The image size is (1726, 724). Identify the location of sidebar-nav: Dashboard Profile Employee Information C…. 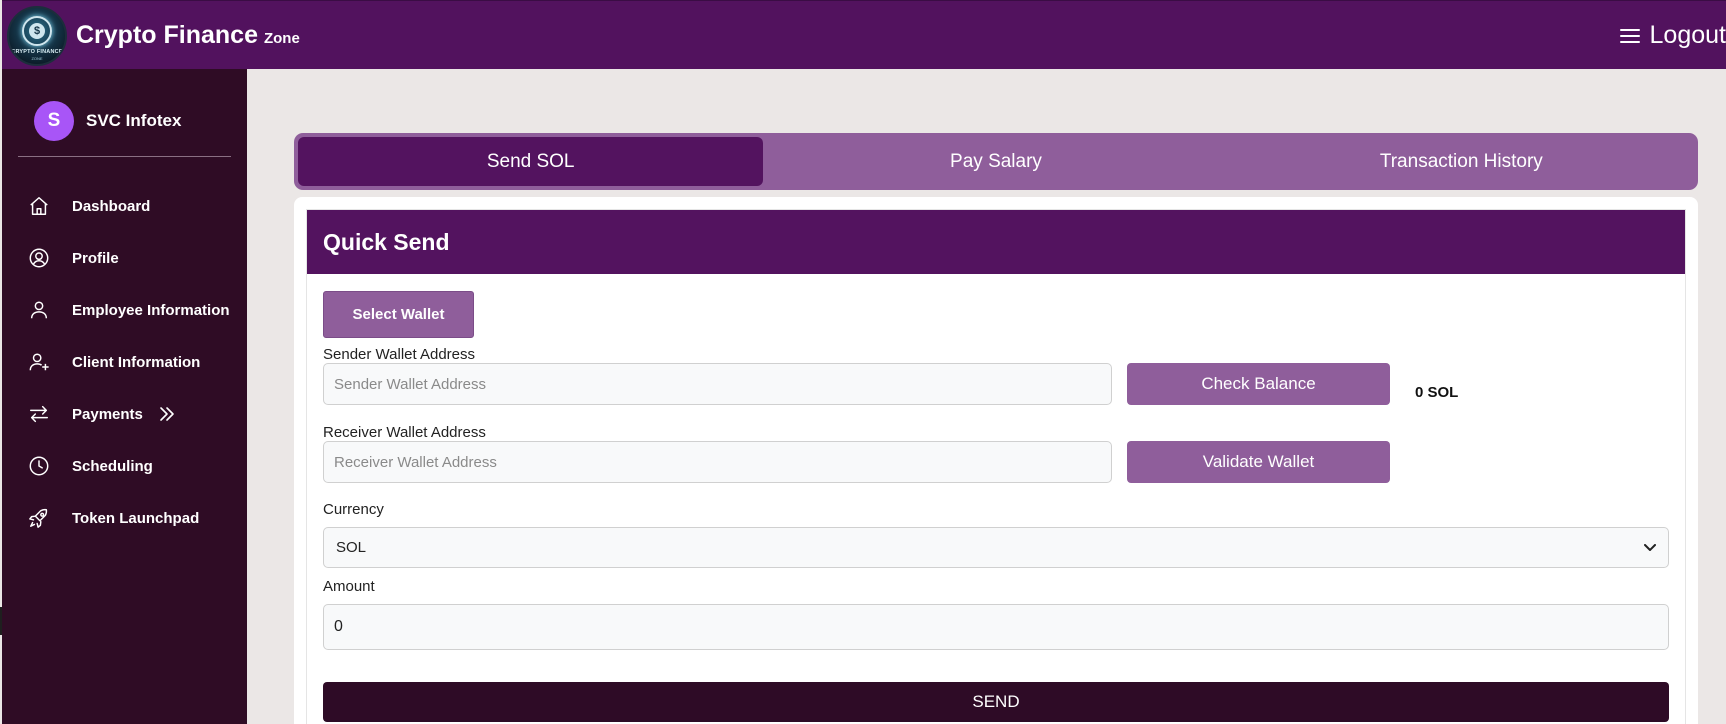
(124, 362).